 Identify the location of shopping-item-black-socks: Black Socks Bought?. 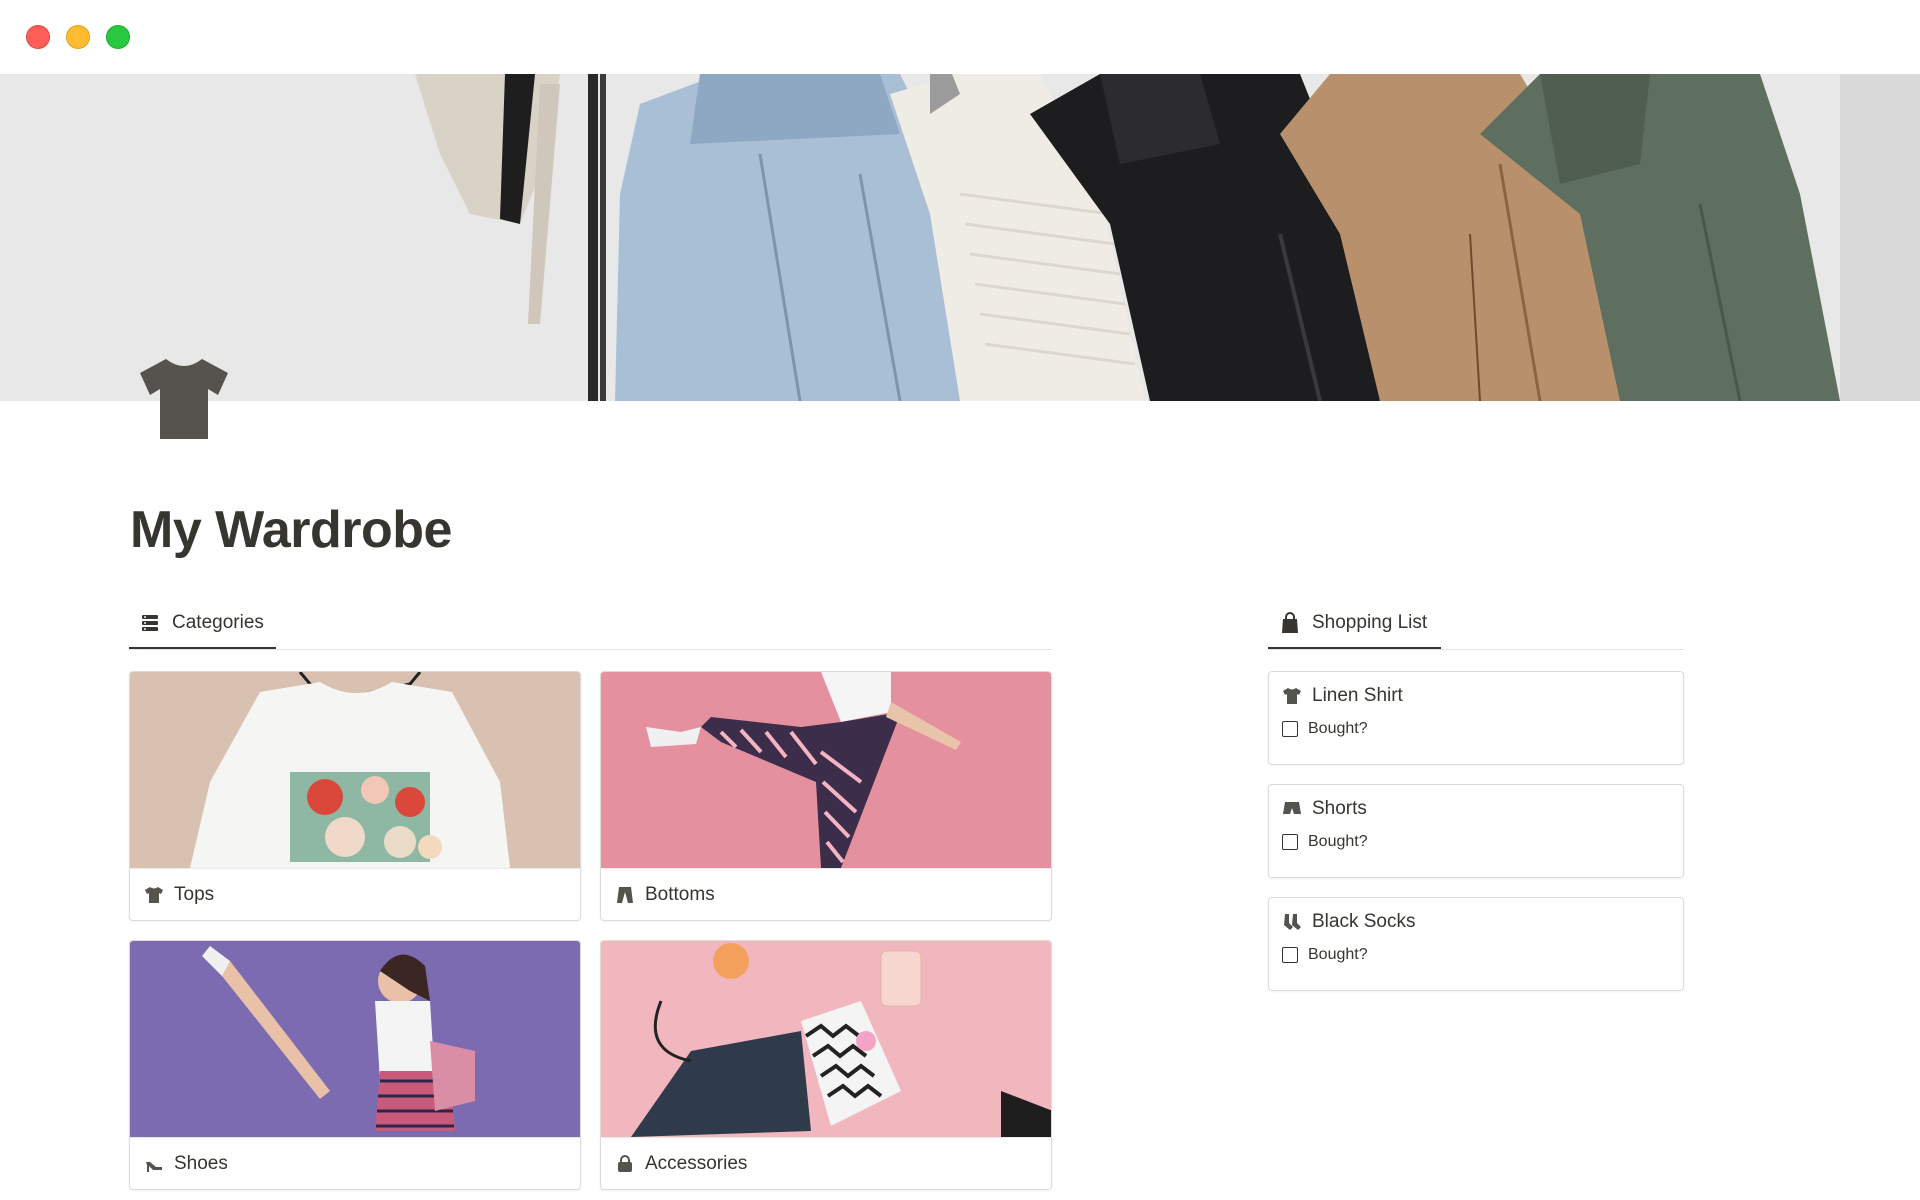
(1476, 944).